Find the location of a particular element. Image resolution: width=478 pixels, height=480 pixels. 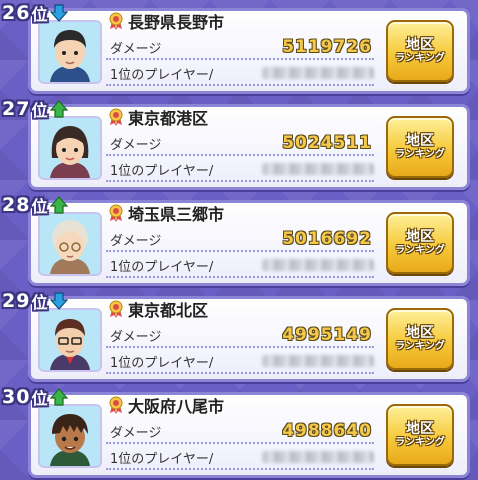

region-title: 大阪府八尾市 is located at coordinates (166, 405).